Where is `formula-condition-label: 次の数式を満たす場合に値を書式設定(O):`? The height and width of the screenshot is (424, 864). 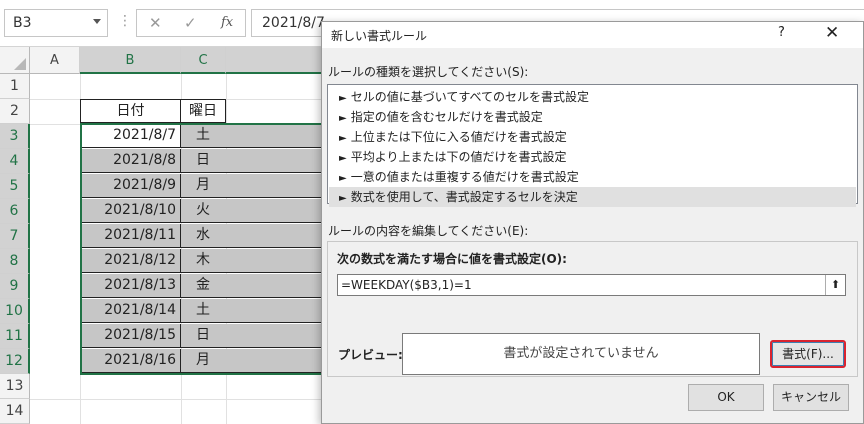
formula-condition-label: 次の数式を満たす場合に値を書式設定(O): is located at coordinates (452, 259).